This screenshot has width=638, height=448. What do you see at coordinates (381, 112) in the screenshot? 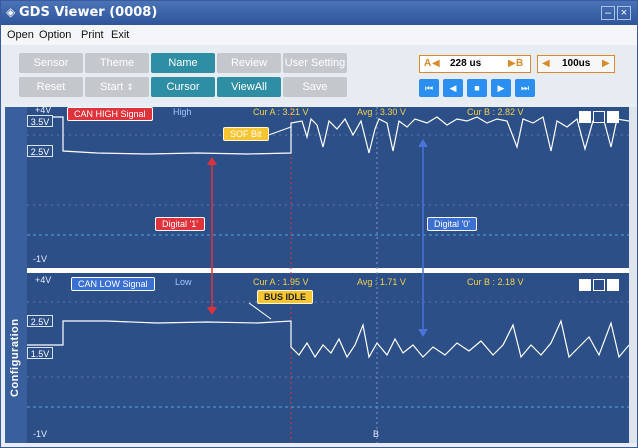
I see `top-avg: Avg : 3.30 V` at bounding box center [381, 112].